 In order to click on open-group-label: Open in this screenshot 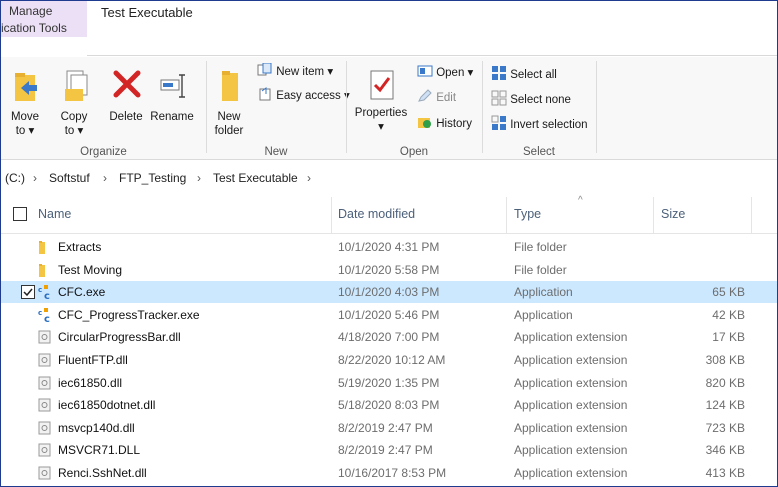, I will do `click(414, 152)`.